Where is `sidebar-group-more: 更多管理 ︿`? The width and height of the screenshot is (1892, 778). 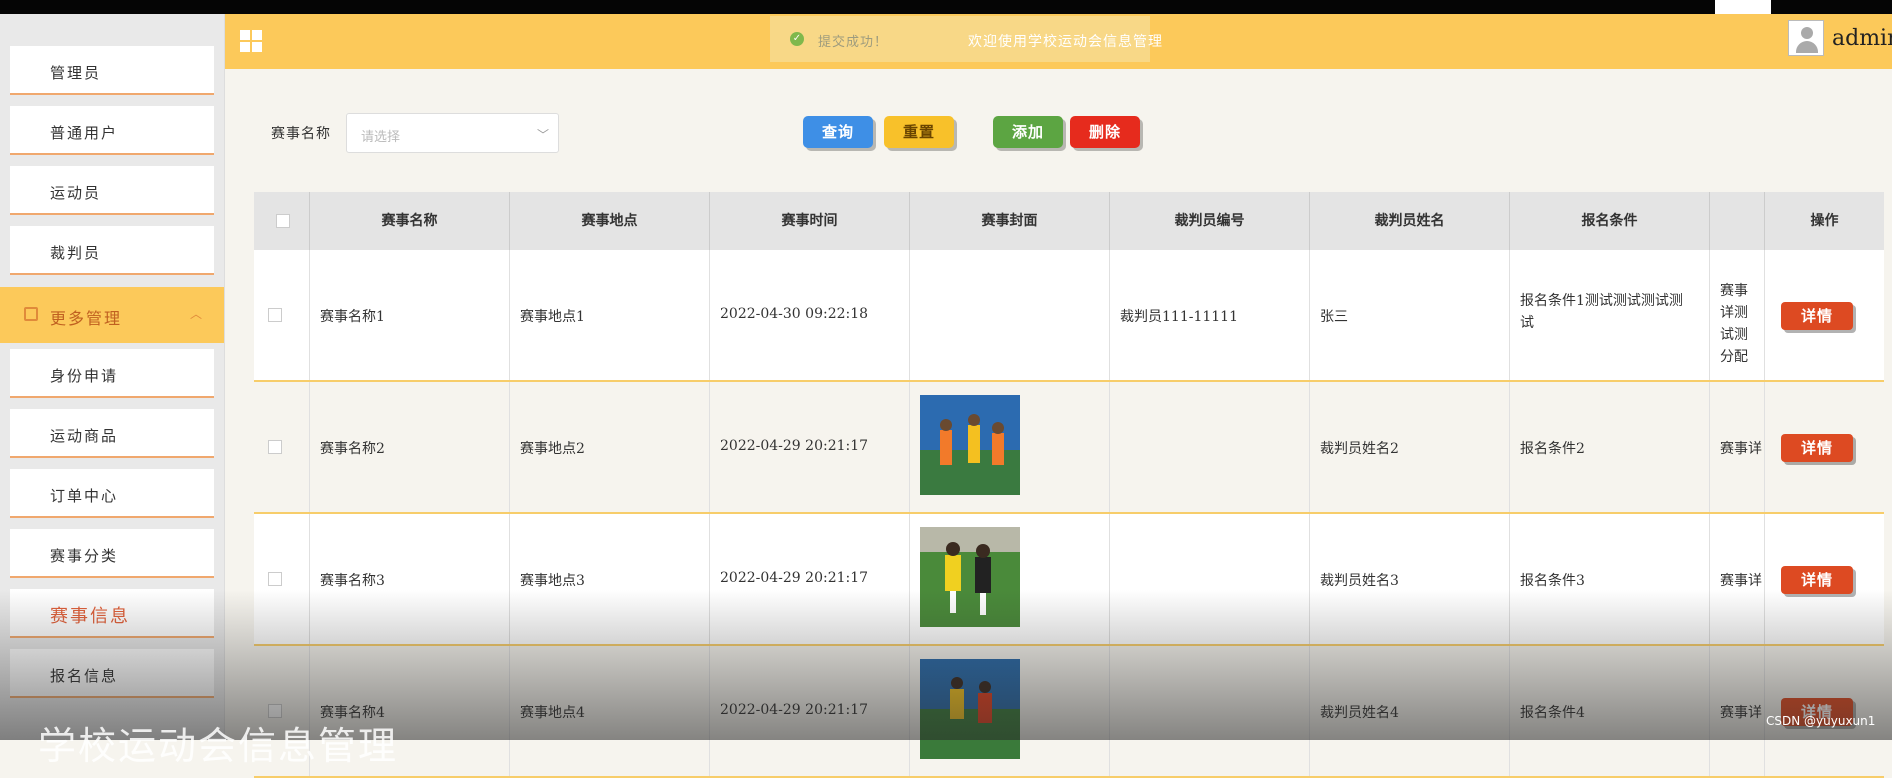 sidebar-group-more: 更多管理 ︿ is located at coordinates (112, 315).